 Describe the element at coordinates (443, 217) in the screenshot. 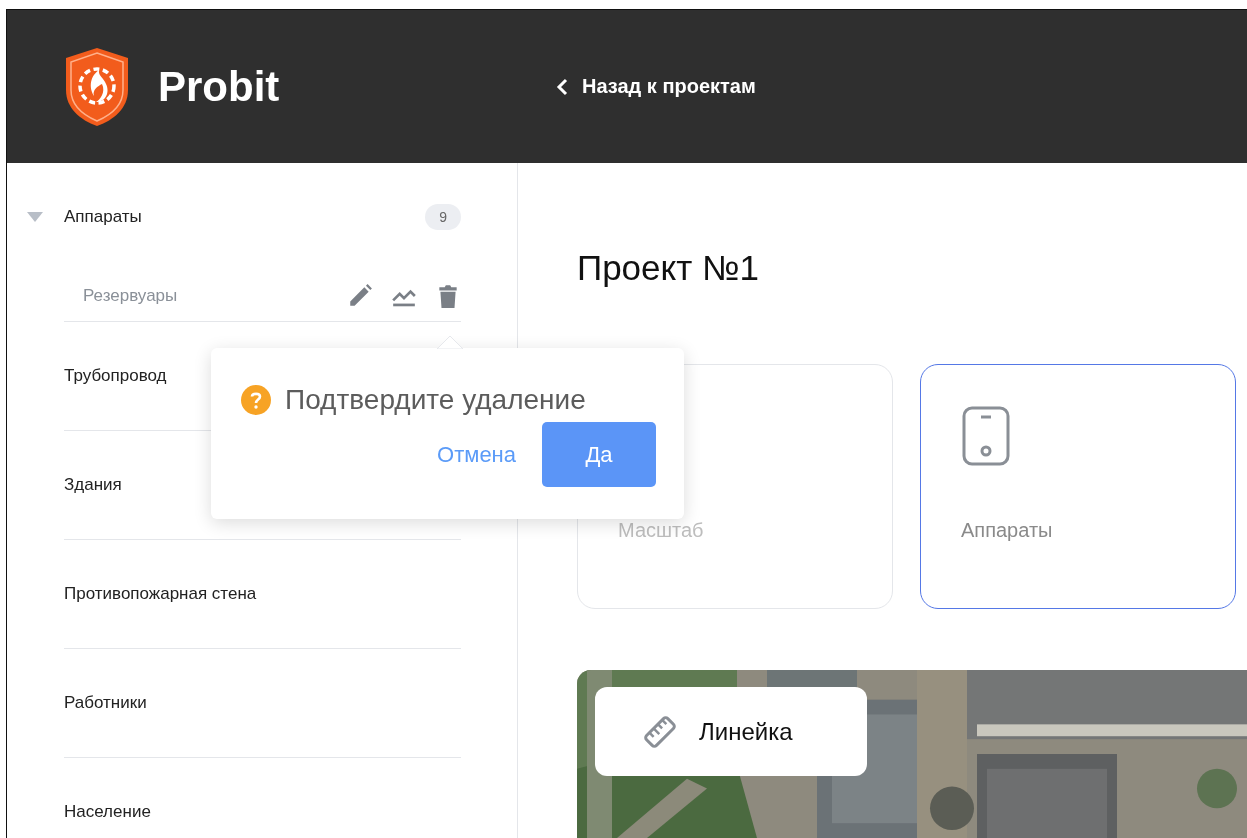

I see `count-badge: 9` at that location.